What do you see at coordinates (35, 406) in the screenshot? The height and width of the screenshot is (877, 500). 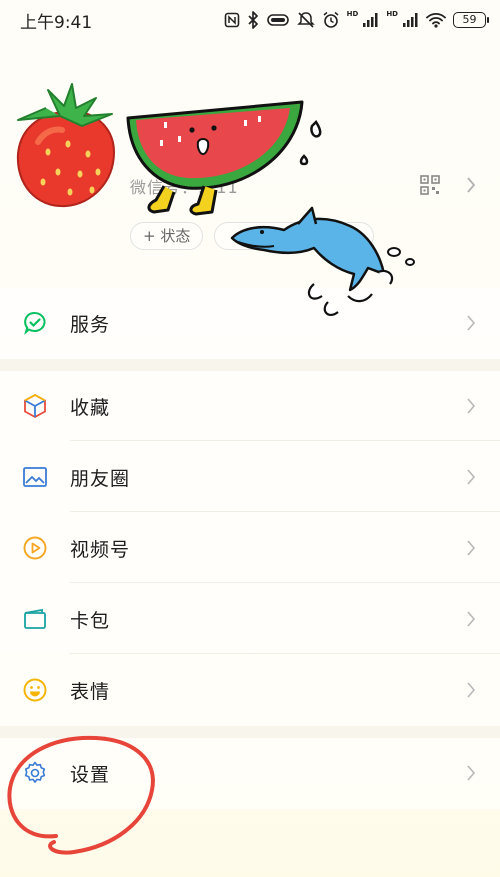 I see `favorites-cube-icon` at bounding box center [35, 406].